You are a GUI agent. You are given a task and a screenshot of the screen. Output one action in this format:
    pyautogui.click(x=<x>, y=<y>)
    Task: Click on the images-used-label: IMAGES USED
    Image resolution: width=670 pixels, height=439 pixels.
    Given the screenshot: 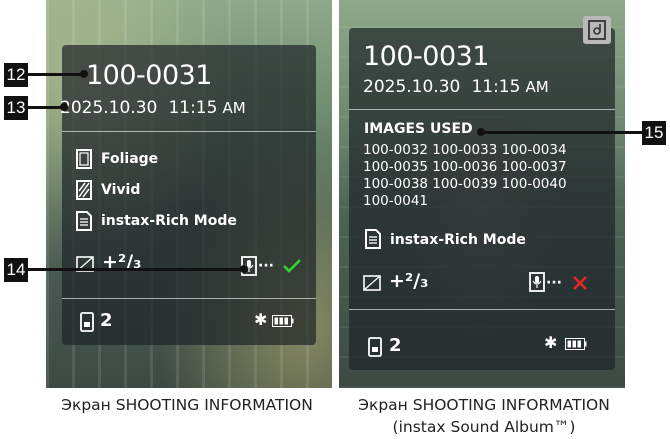 What is the action you would take?
    pyautogui.click(x=418, y=129)
    